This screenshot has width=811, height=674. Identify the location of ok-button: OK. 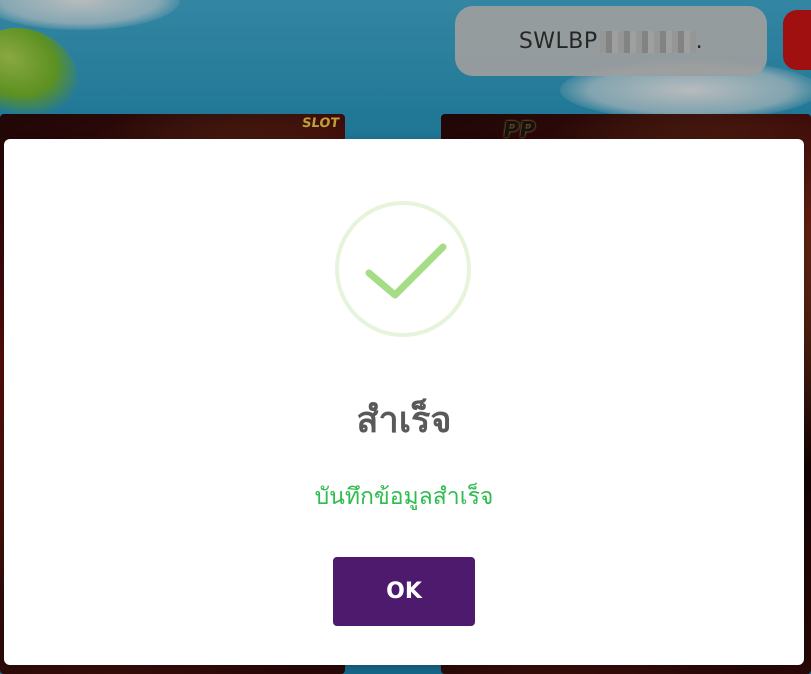
(404, 591).